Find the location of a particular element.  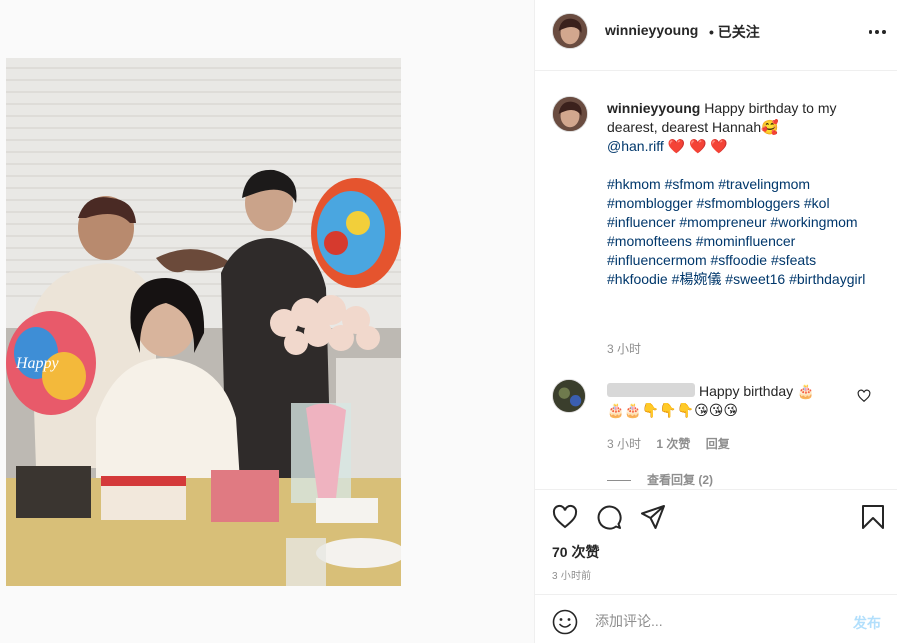

divider is located at coordinates (619, 481).